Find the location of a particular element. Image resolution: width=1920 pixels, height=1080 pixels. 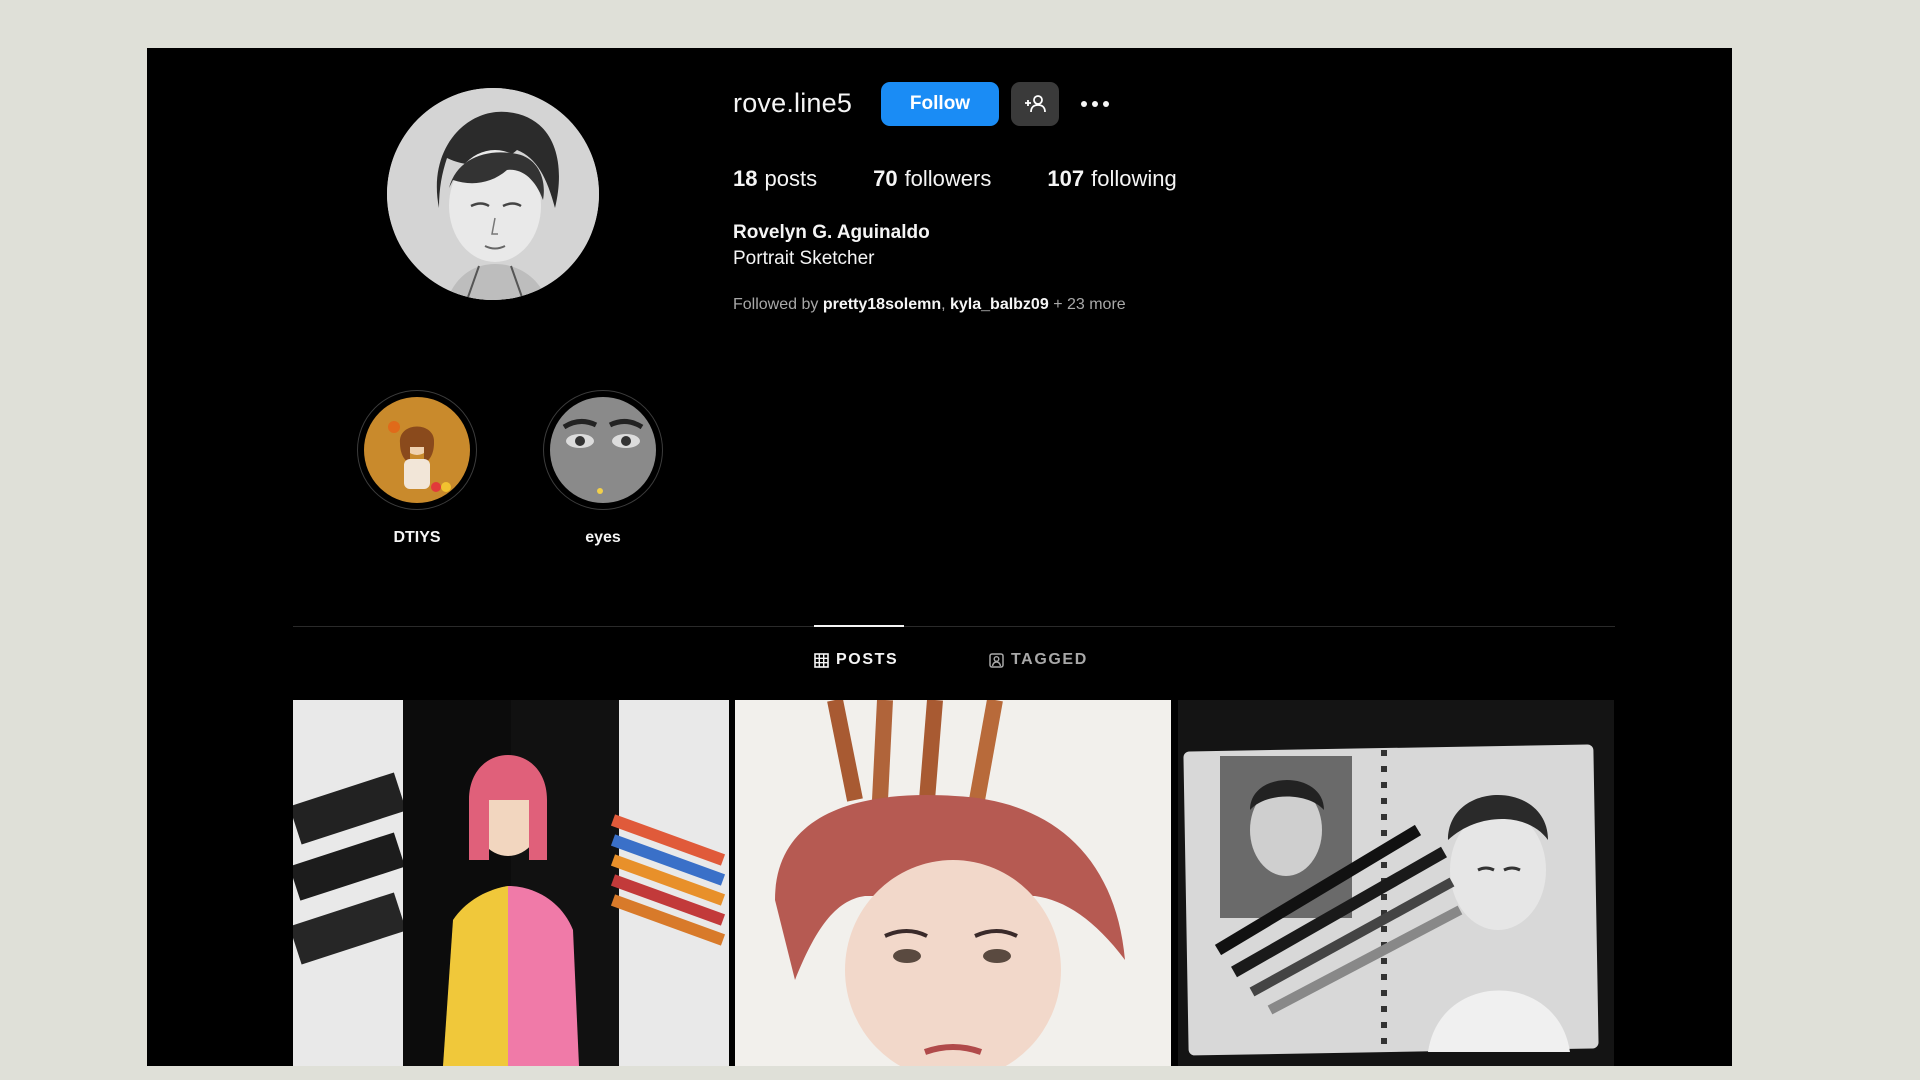

followed-by-user-1: pretty18solemn is located at coordinates (882, 304).